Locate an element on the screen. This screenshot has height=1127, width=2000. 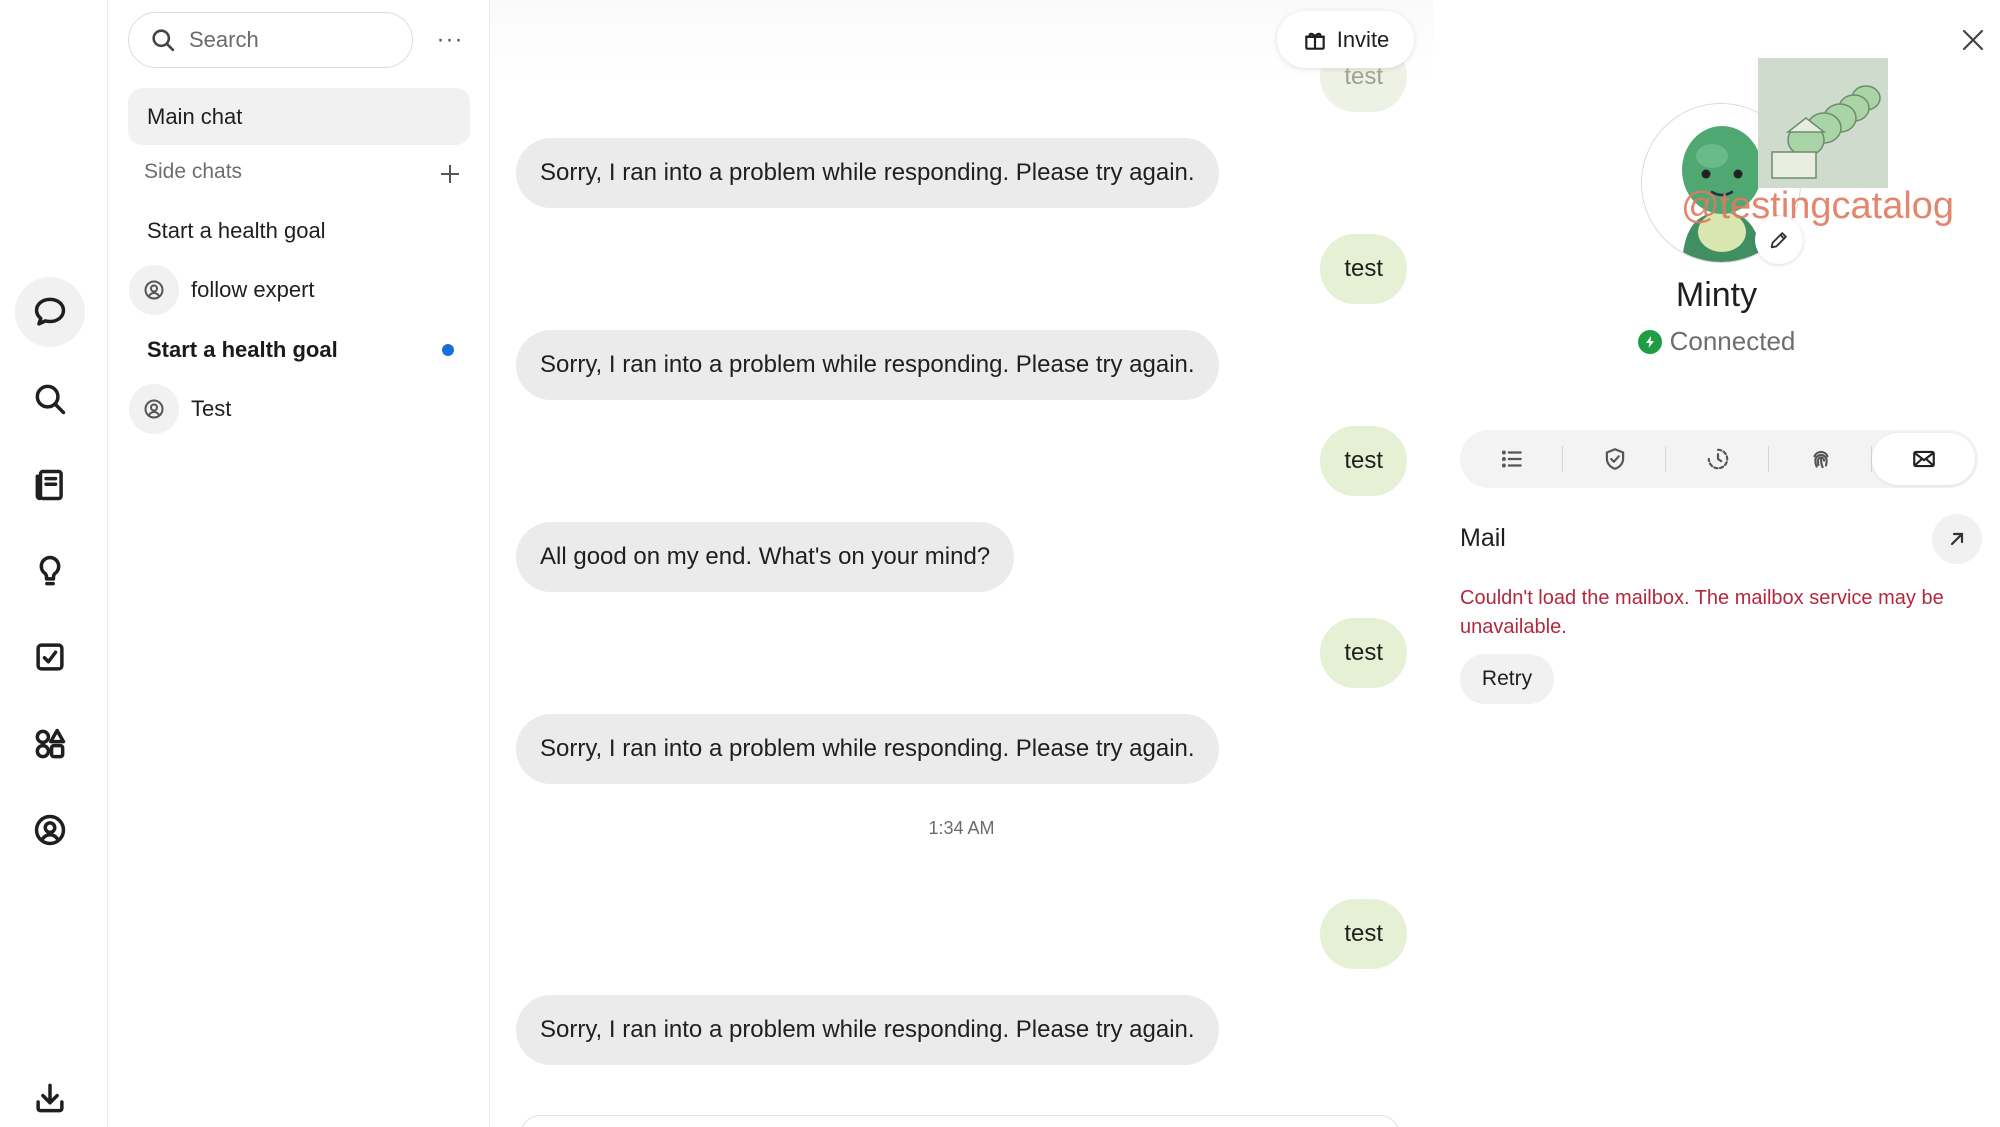
dashed-clock-icon is located at coordinates (1717, 459).